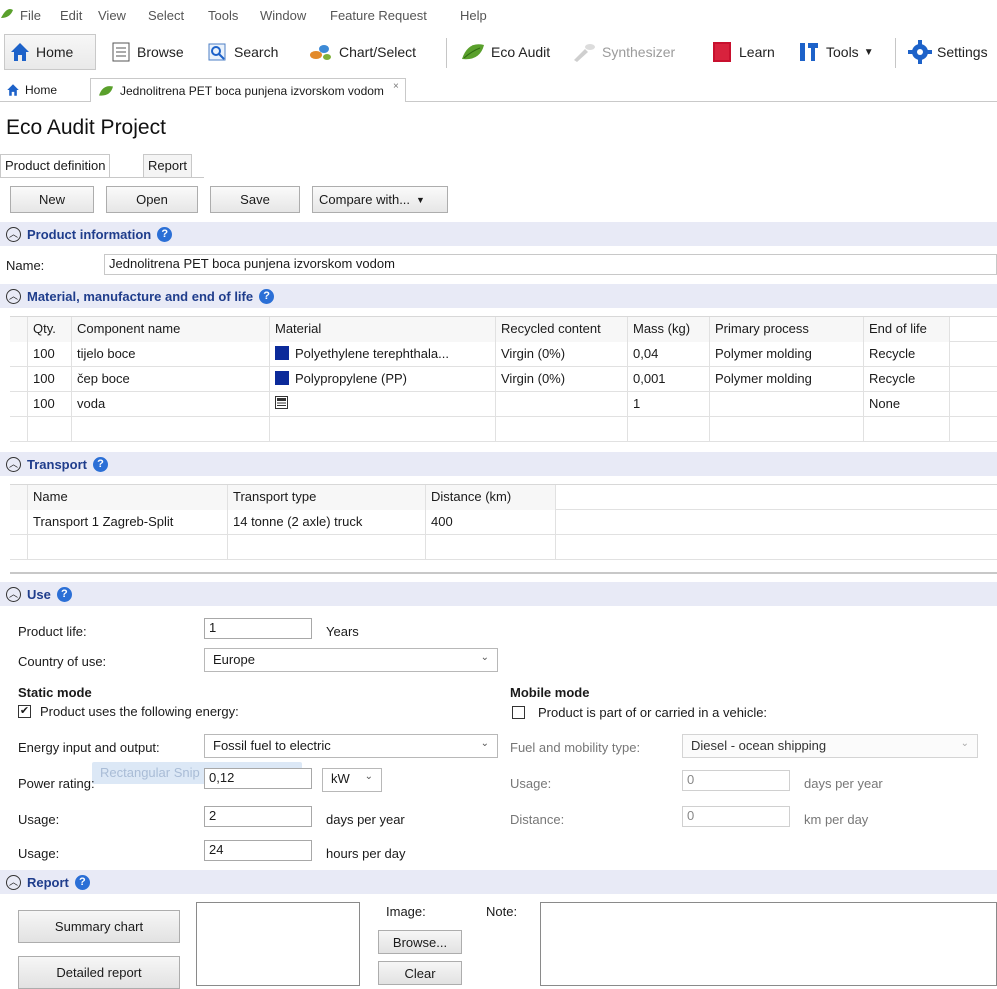  What do you see at coordinates (787, 329) in the screenshot?
I see `column-header: Primary process` at bounding box center [787, 329].